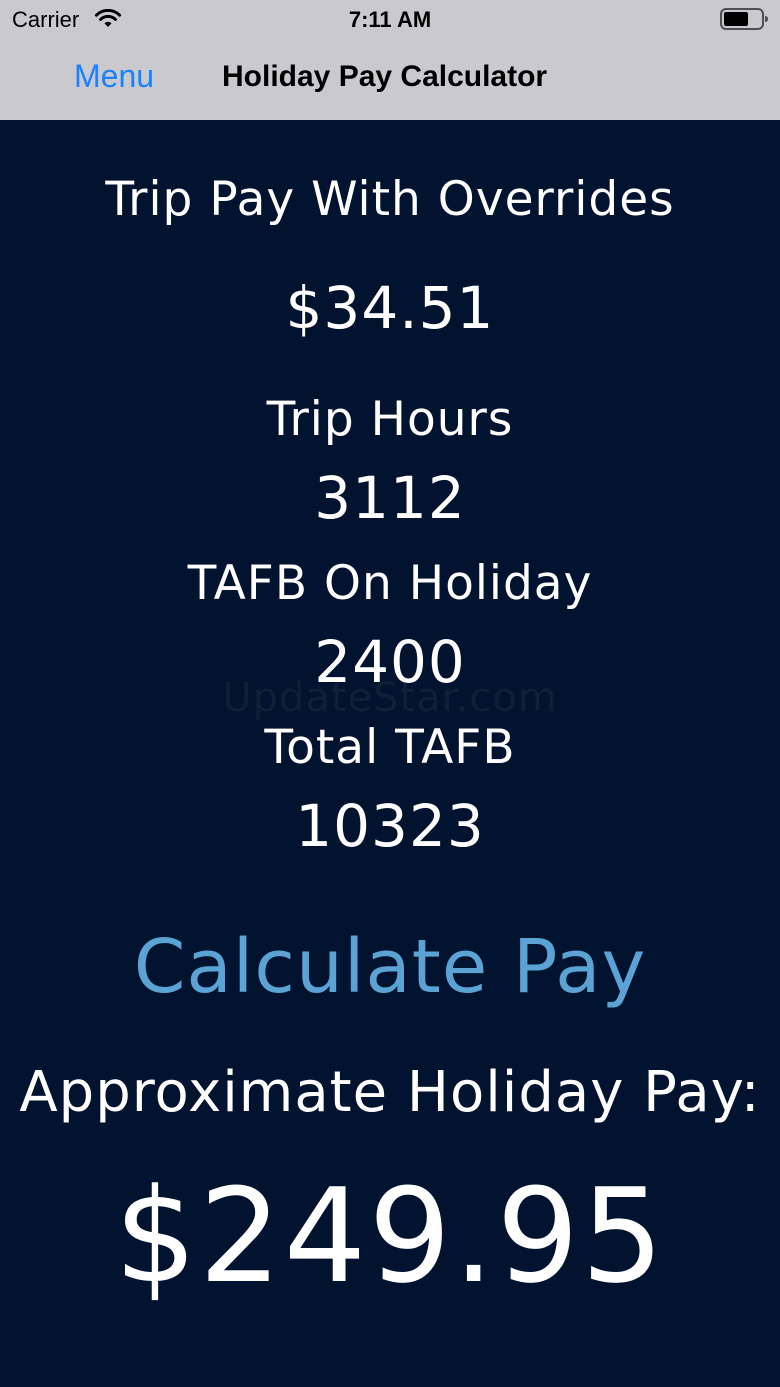  I want to click on menu-button: Menu, so click(114, 76).